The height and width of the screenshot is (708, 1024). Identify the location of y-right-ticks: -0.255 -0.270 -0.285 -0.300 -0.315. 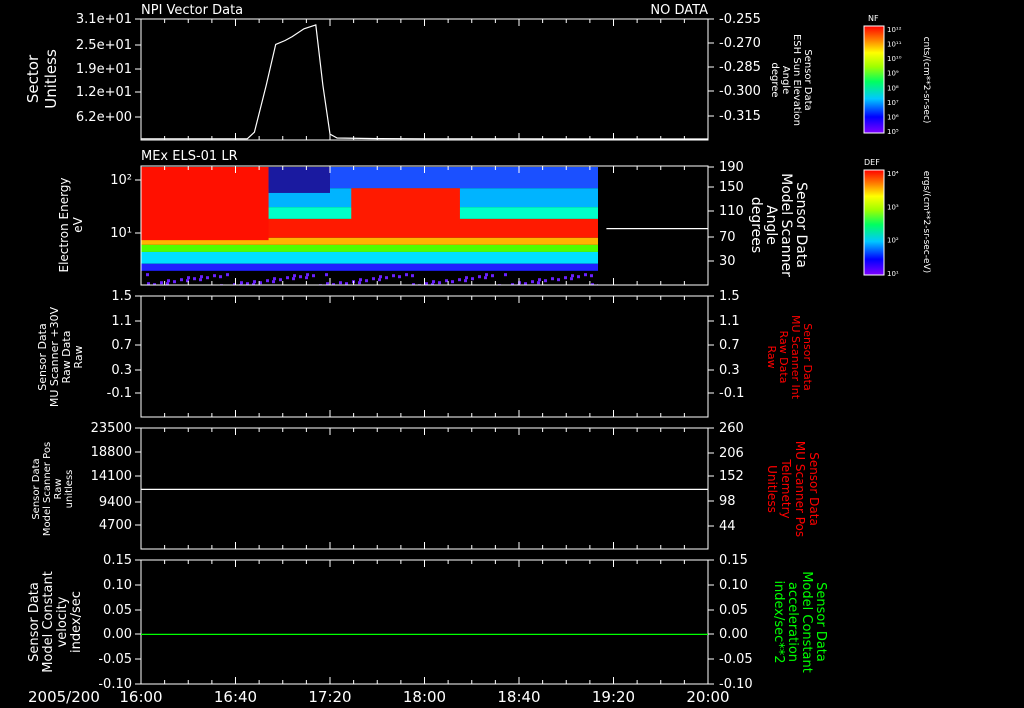
(734, 68).